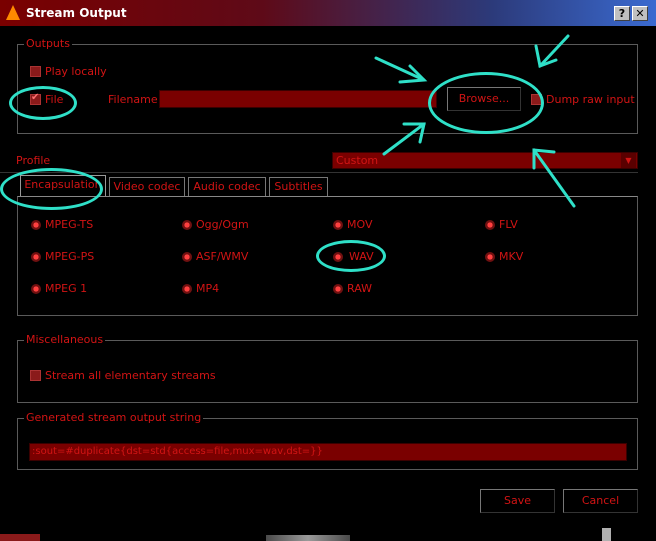  I want to click on annotation-arrow-head, so click(546, 56).